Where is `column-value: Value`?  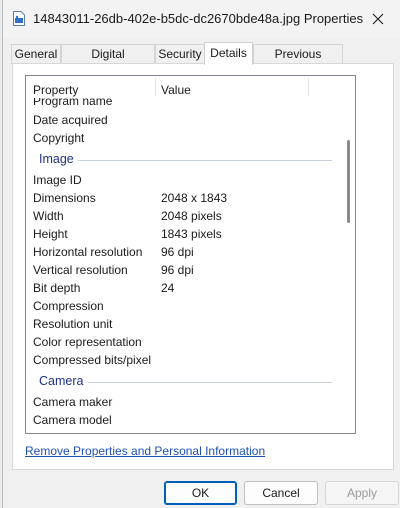 column-value: Value is located at coordinates (176, 90).